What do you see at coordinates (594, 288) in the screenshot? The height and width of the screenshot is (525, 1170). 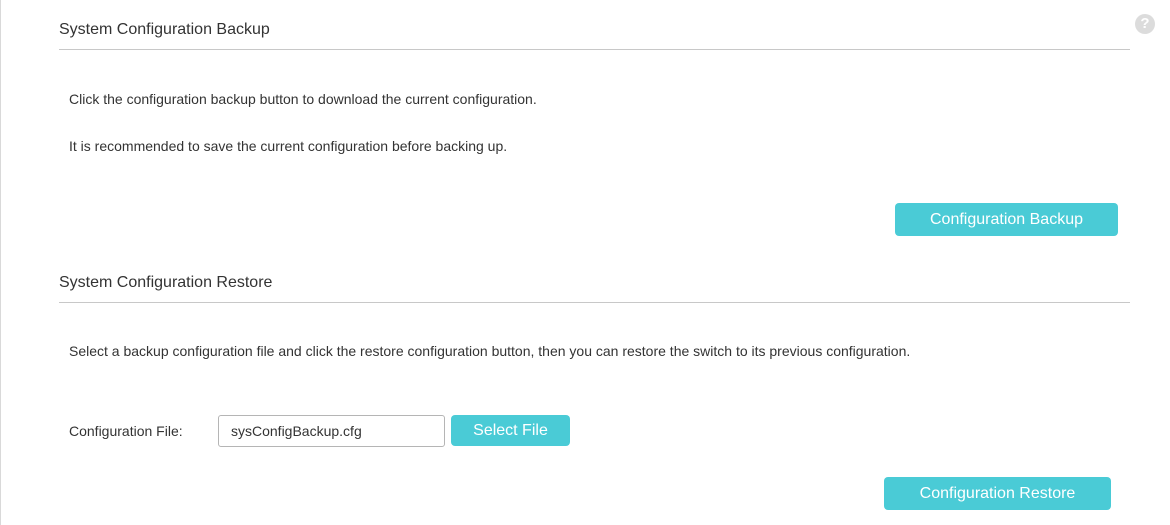 I see `restore-section-title: System Configuration Restore` at bounding box center [594, 288].